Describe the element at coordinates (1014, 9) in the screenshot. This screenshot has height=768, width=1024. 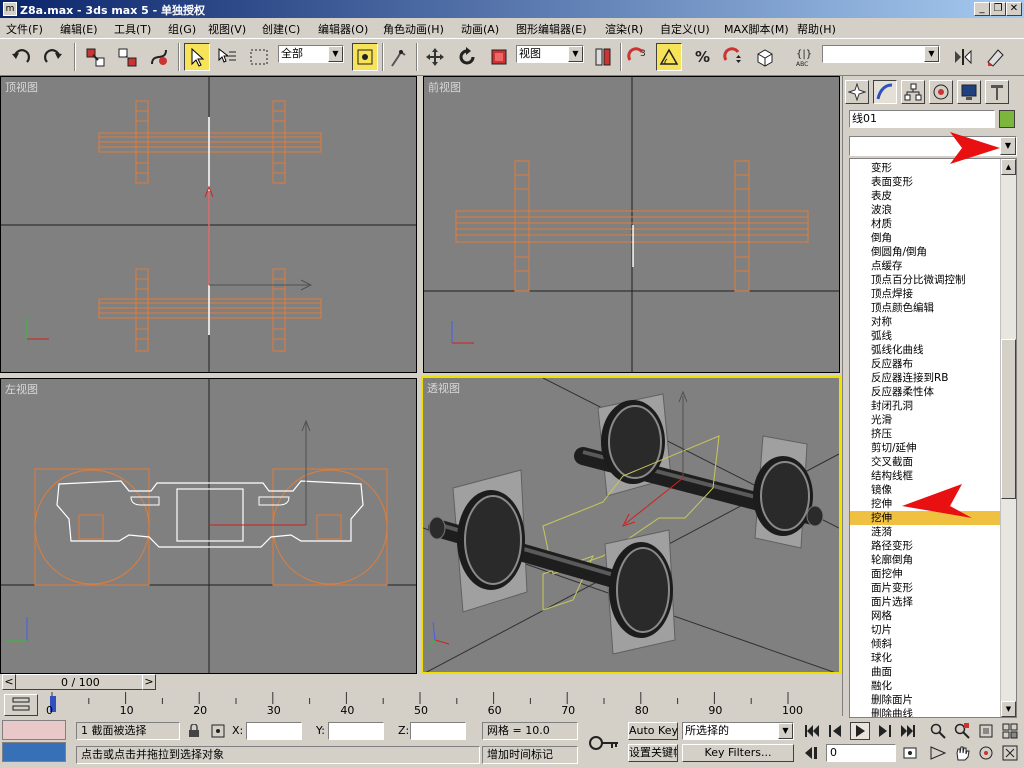
I see `close-button: ✕` at that location.